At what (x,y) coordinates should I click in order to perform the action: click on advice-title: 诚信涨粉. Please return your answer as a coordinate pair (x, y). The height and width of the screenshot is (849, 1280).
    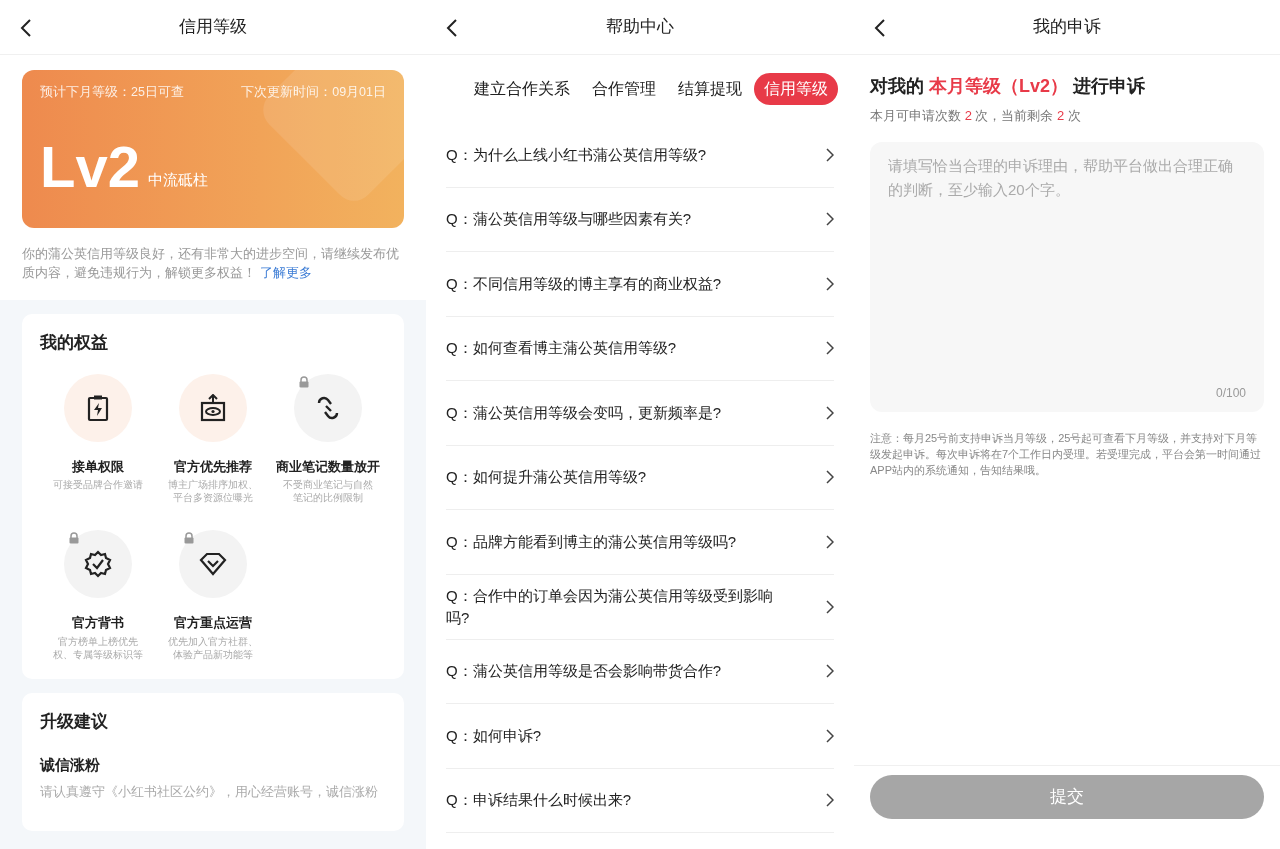
    Looking at the image, I should click on (70, 765).